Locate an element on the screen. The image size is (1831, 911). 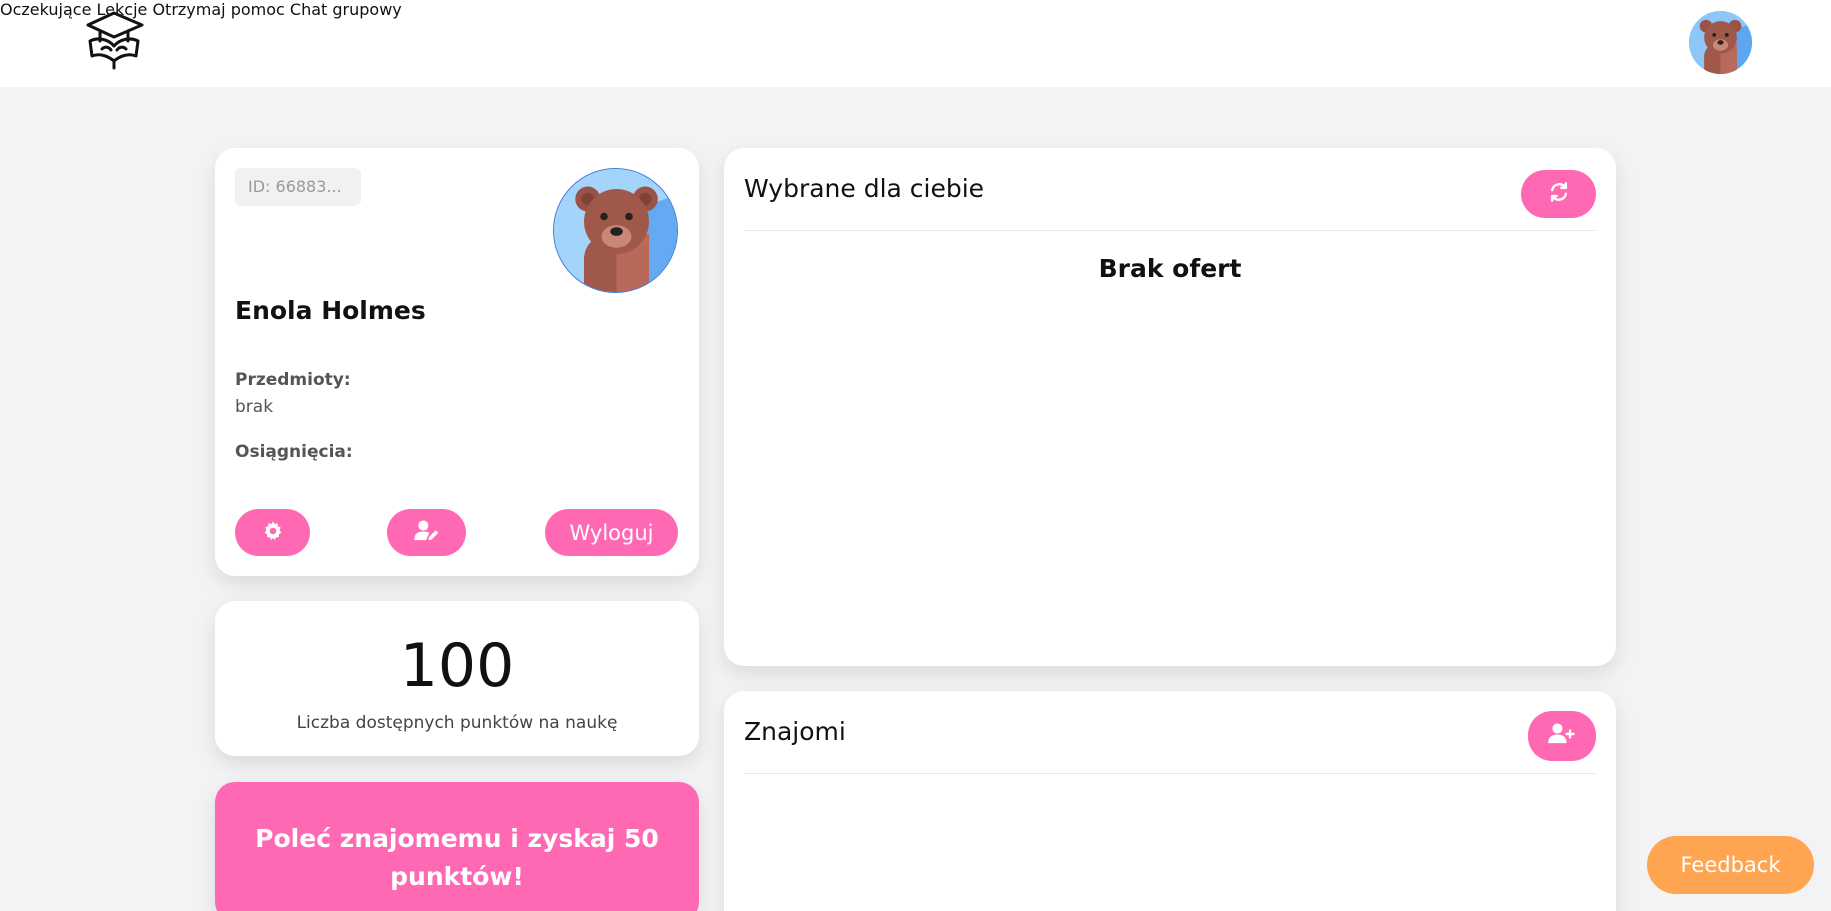
referral-text: Poleć znajomemu i zyskaj 50 punktów! is located at coordinates (457, 857).